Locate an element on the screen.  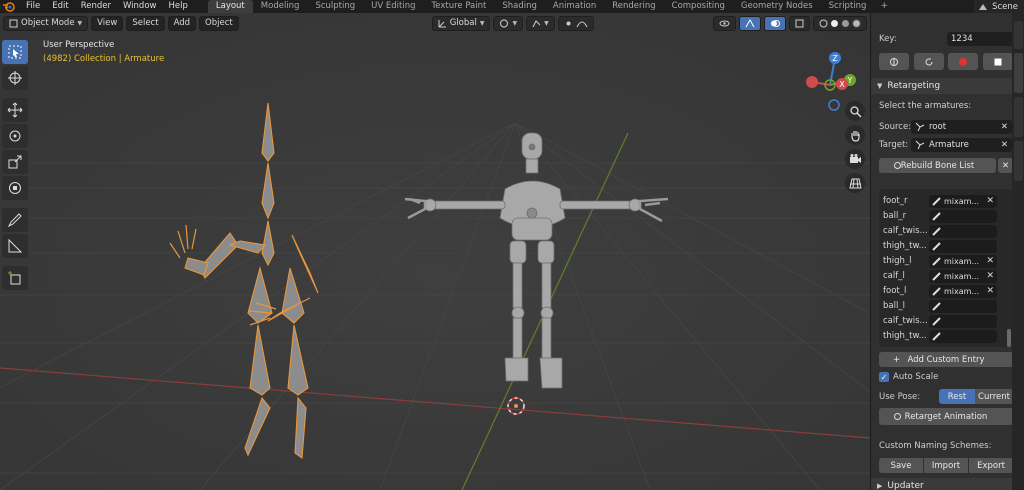
tab-shading: Shading is located at coordinates (519, 6).